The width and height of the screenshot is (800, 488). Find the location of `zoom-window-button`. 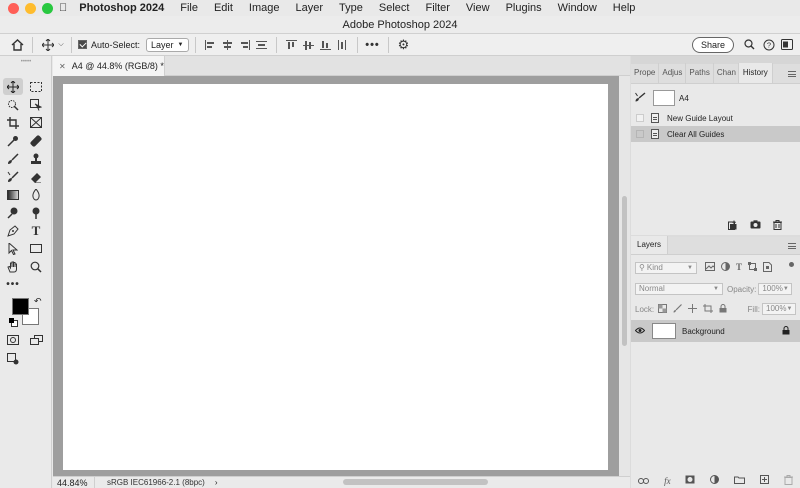

zoom-window-button is located at coordinates (47, 8).